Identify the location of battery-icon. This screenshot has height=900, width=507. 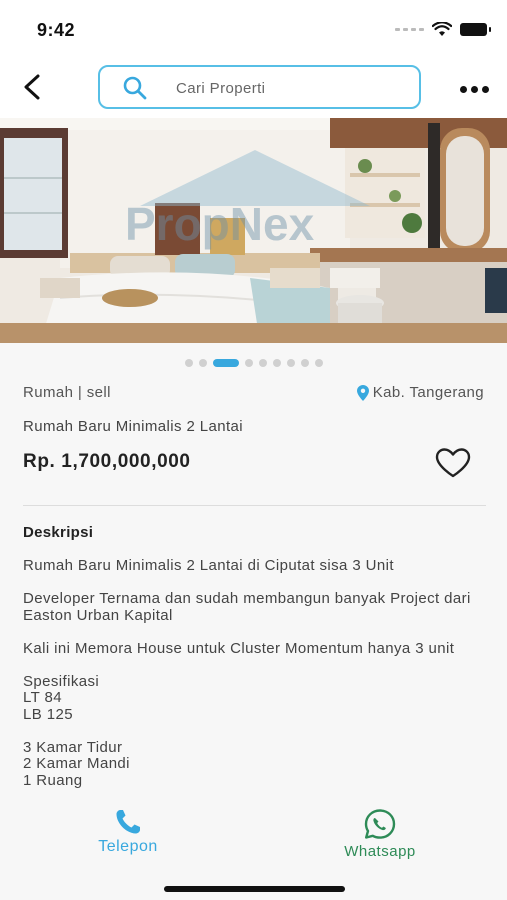
(475, 29).